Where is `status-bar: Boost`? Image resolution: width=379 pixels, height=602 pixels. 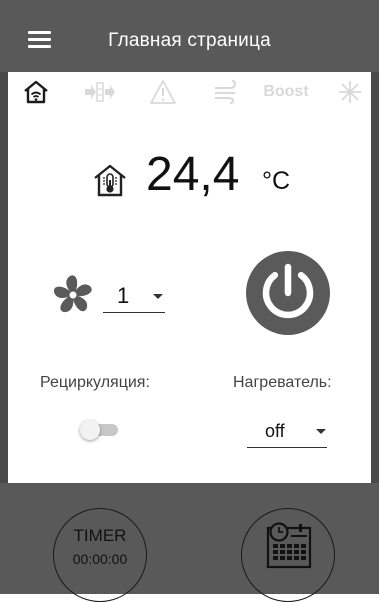
status-bar: Boost is located at coordinates (189, 92).